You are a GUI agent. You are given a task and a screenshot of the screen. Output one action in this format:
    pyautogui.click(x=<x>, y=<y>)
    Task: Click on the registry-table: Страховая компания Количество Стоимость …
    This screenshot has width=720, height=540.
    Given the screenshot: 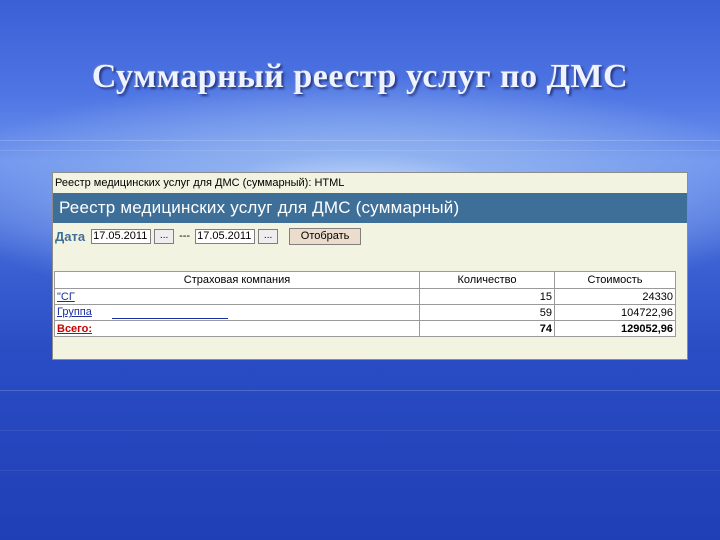 What is the action you would take?
    pyautogui.click(x=365, y=304)
    